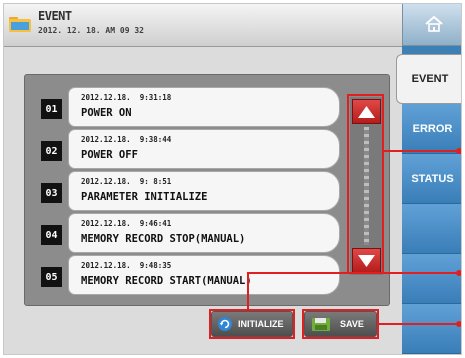  I want to click on folder-icon, so click(20, 23).